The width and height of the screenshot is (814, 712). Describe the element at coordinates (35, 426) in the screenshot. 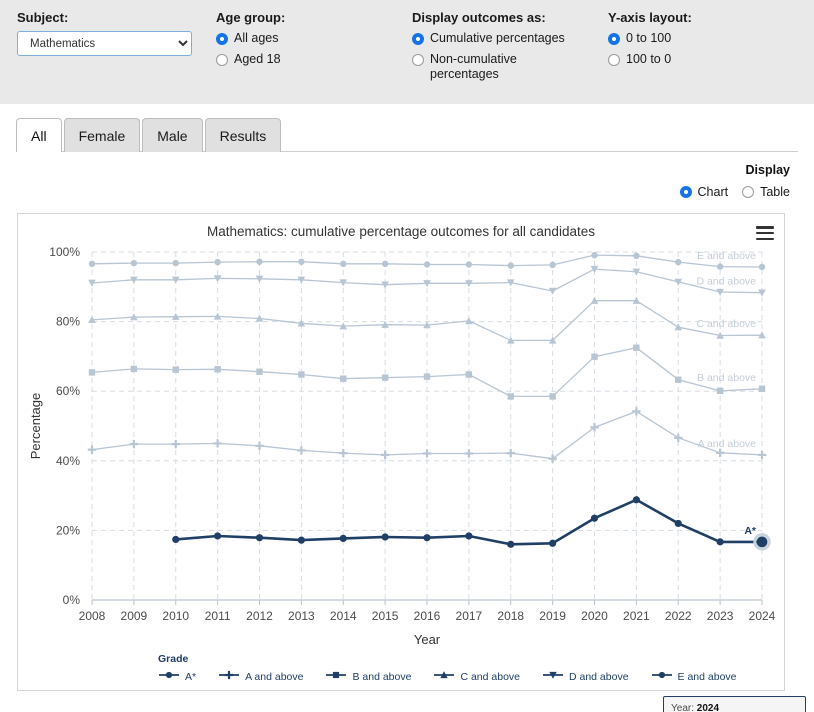

I see `y-axis-title: Percentage` at that location.